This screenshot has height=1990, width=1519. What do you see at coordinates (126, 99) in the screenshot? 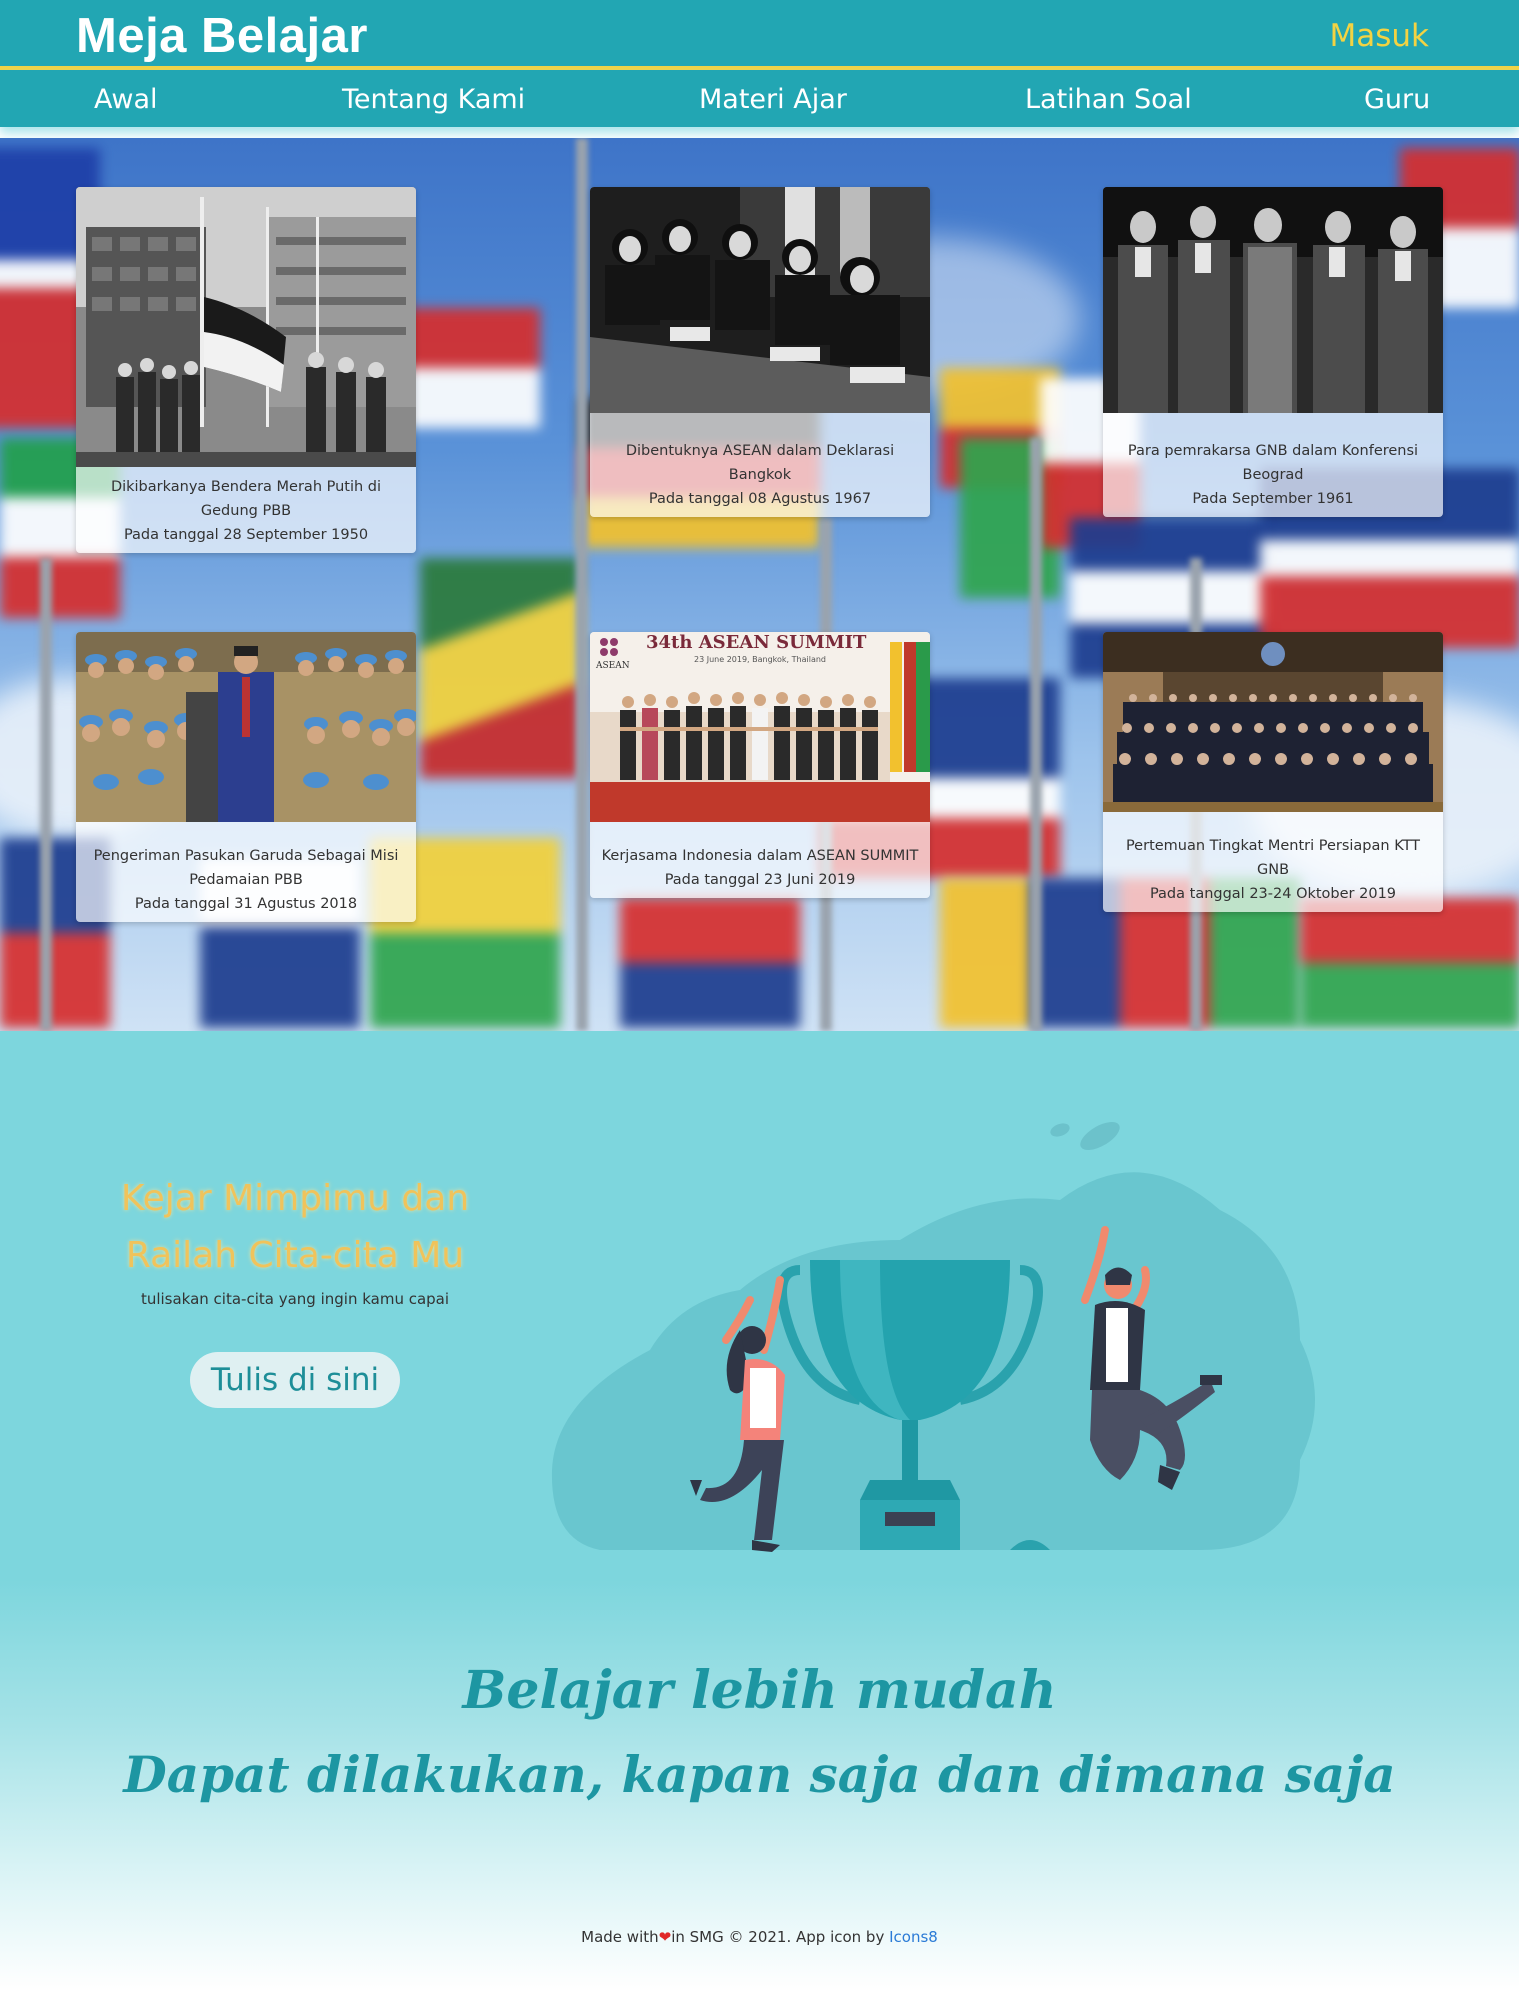
I see `nav-item-awal: Awal` at bounding box center [126, 99].